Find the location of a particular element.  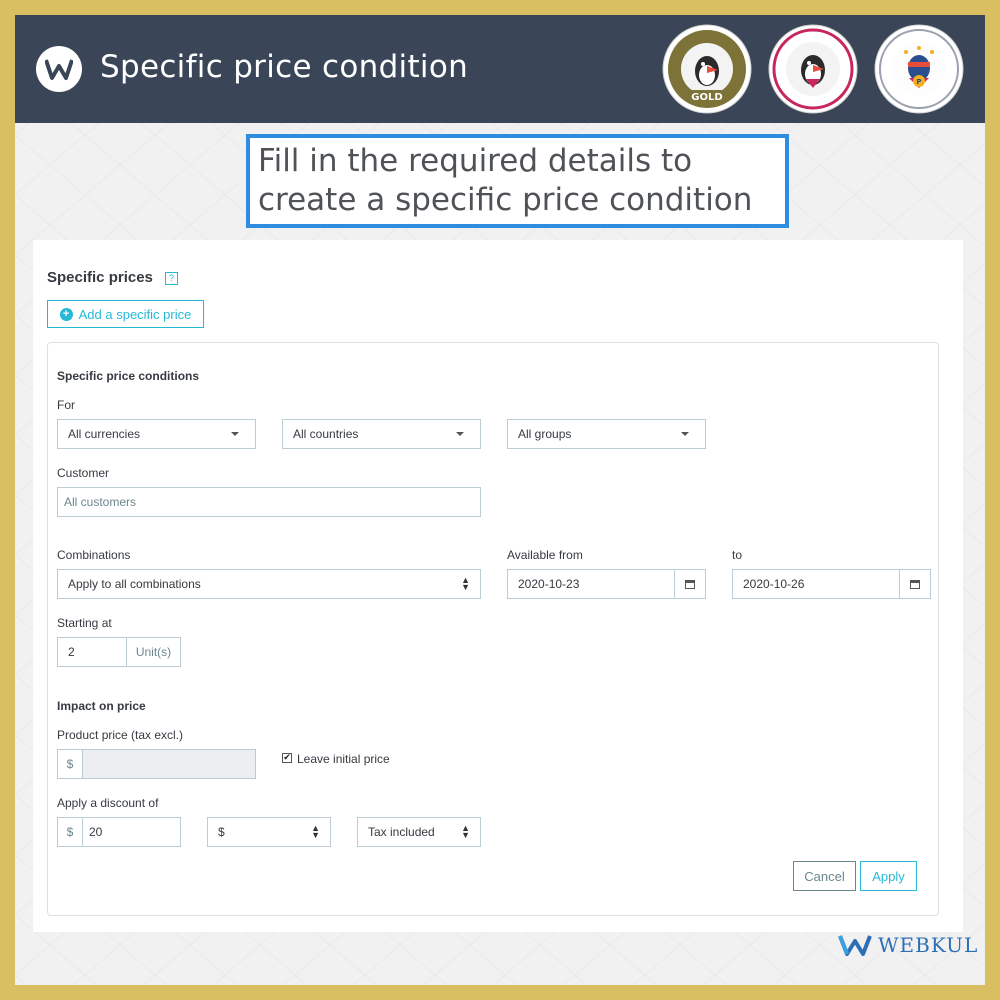

available-to-input: 2020-10-26 is located at coordinates (831, 584).